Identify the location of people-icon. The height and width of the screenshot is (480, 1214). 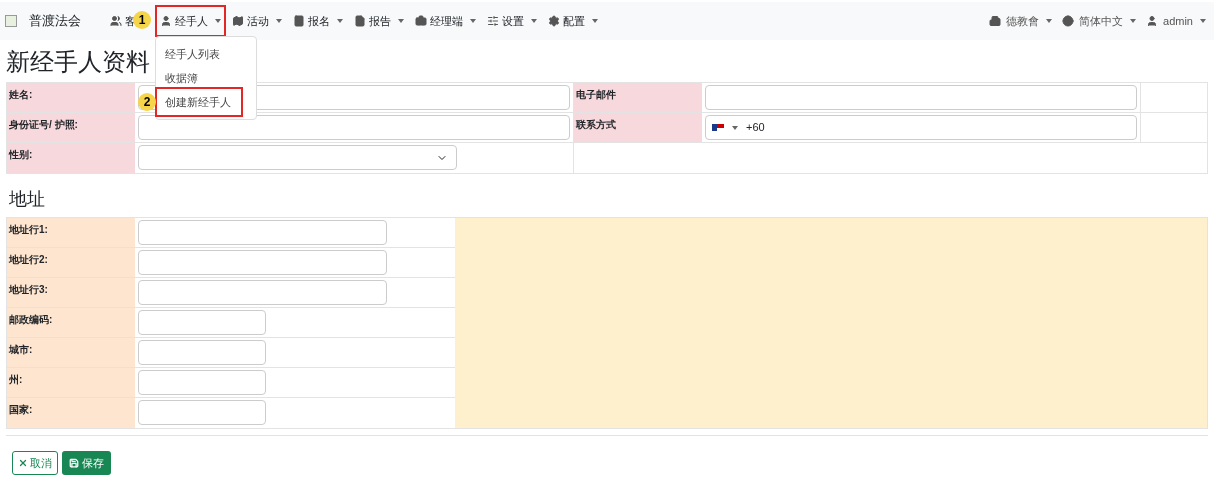
(116, 21).